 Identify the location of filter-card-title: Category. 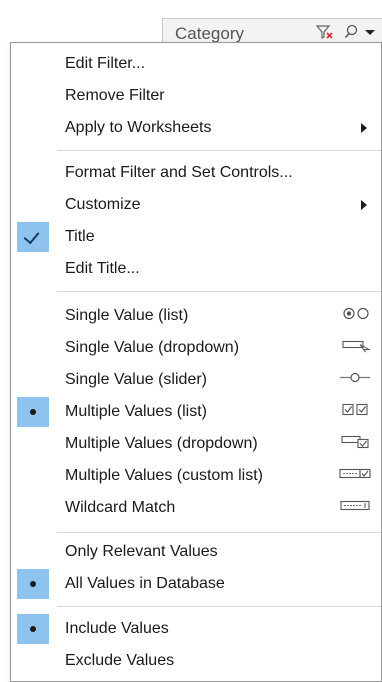
(209, 33).